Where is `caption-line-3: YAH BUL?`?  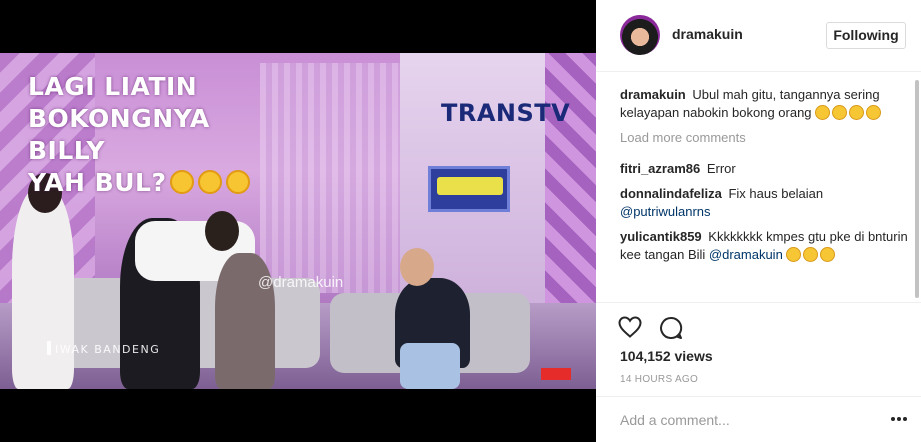
caption-line-3: YAH BUL? is located at coordinates (148, 183).